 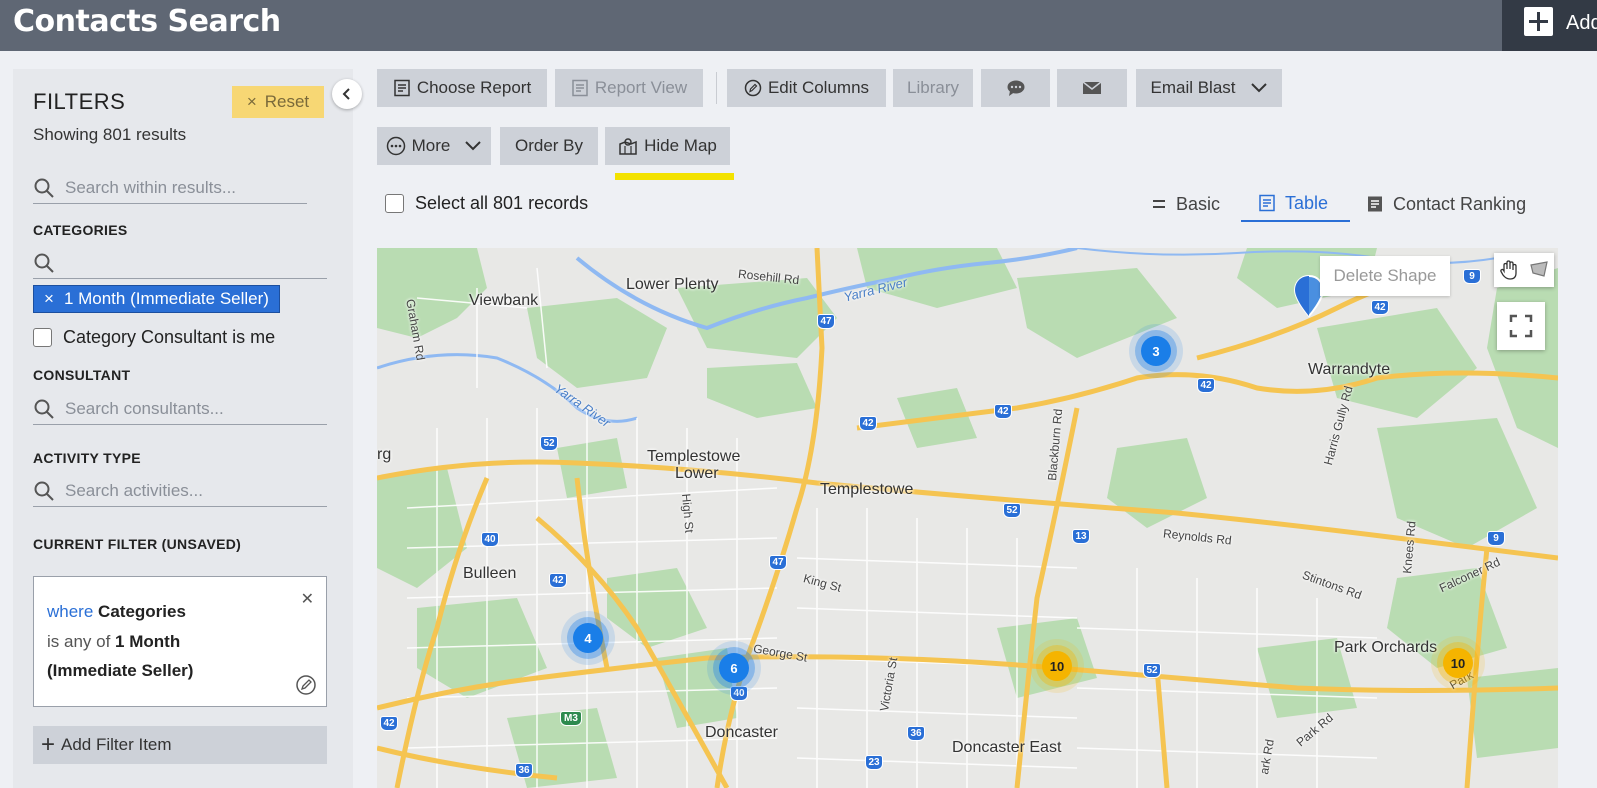 I want to click on envelope-icon, so click(x=1092, y=87).